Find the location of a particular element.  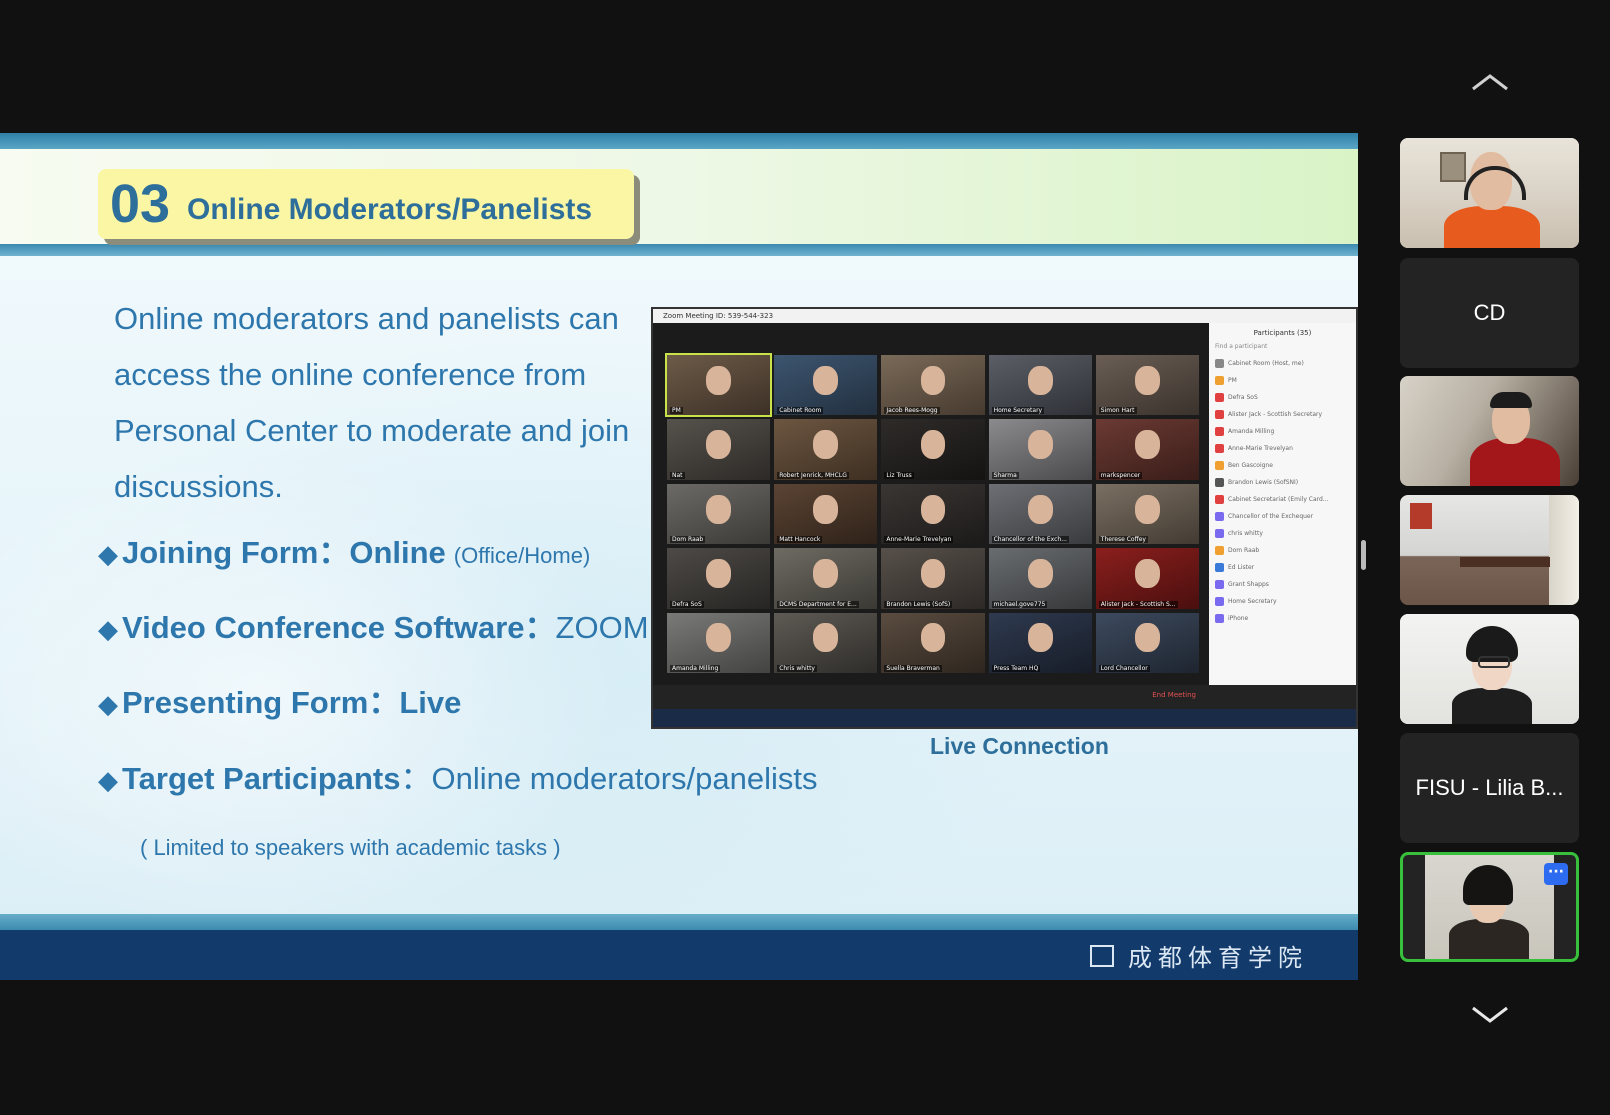

more-options-button: ··· is located at coordinates (1556, 874).